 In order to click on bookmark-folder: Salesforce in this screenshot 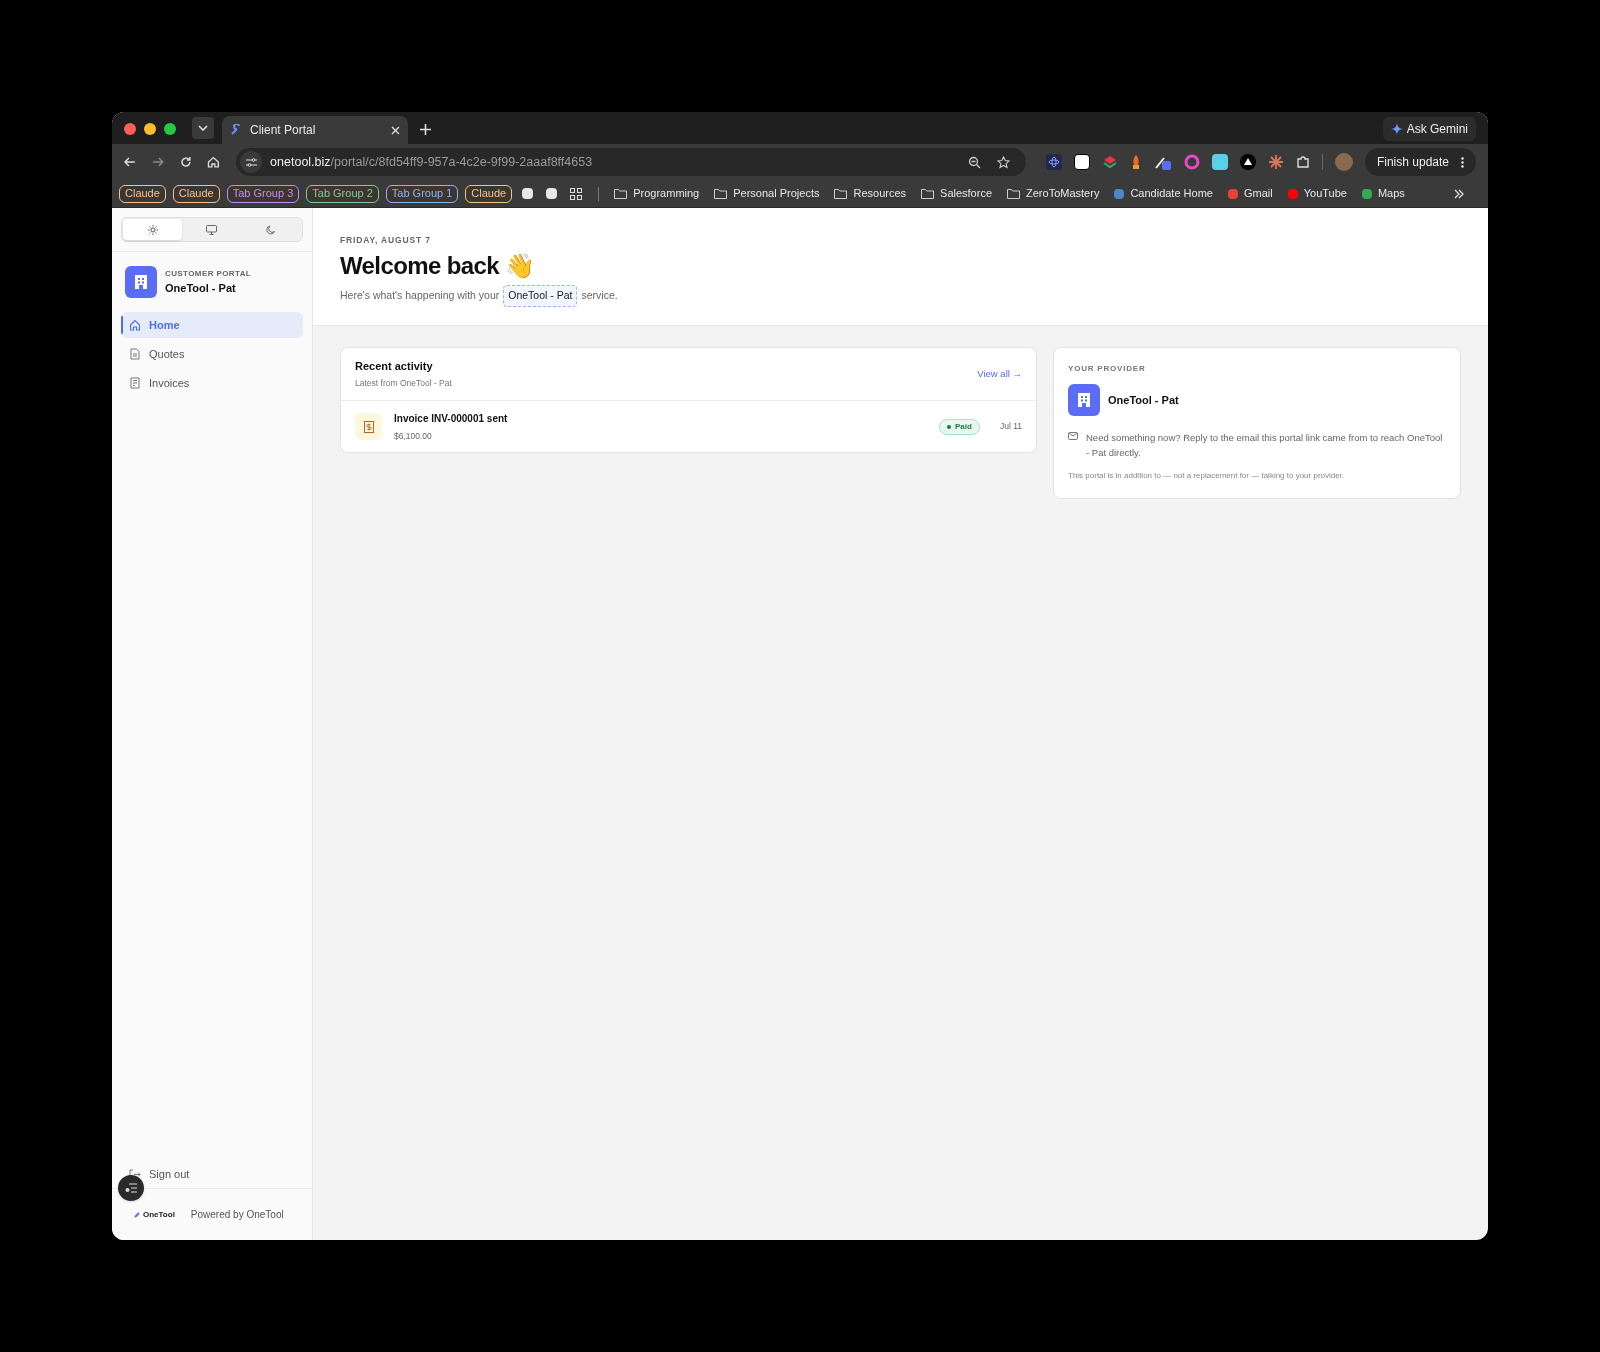, I will do `click(966, 193)`.